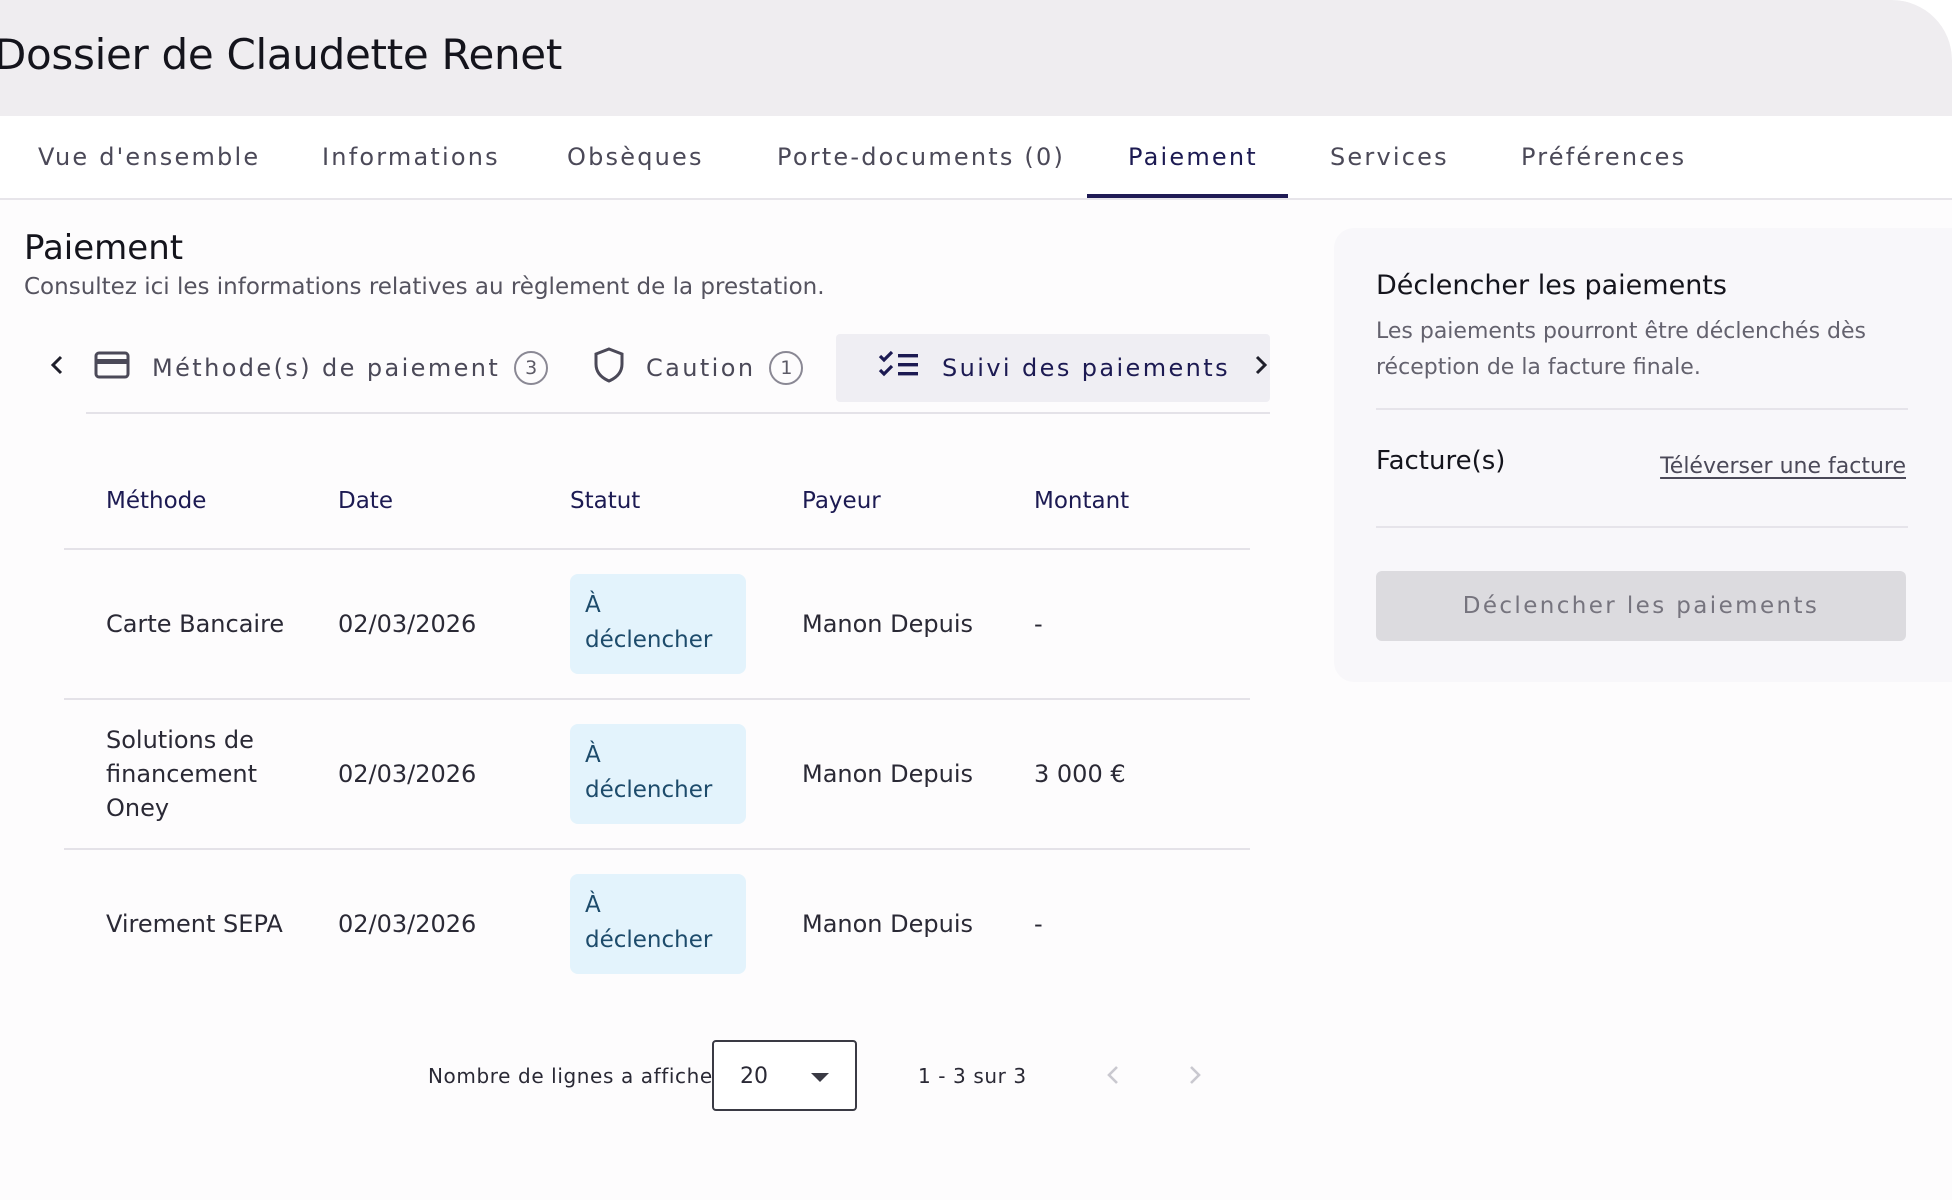 The height and width of the screenshot is (1200, 1952). Describe the element at coordinates (784, 1075) in the screenshot. I see `rows-per-page-select: 20` at that location.